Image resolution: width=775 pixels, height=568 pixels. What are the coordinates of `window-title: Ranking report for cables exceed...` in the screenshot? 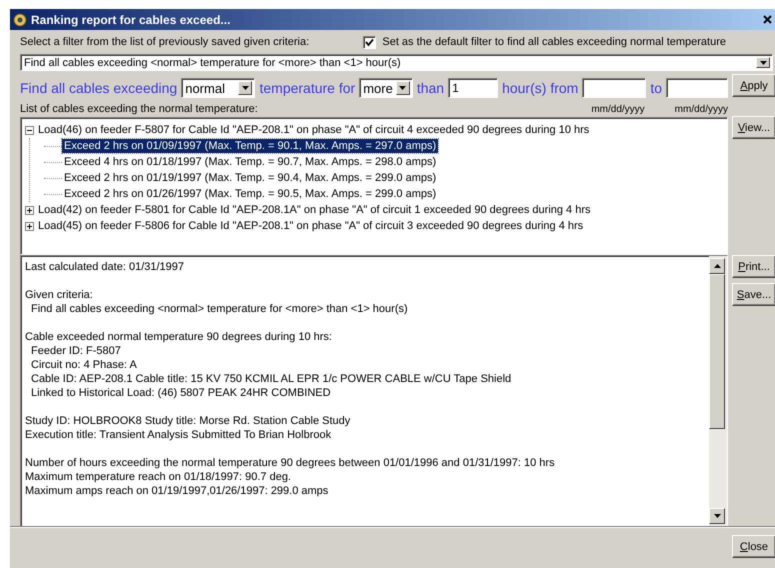 It's located at (131, 19).